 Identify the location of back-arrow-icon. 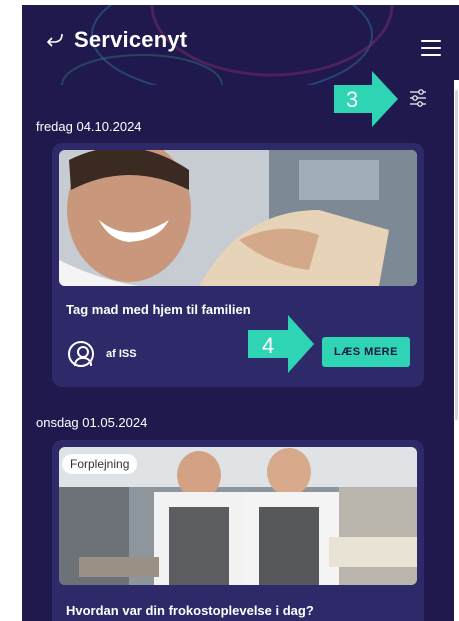
(56, 40).